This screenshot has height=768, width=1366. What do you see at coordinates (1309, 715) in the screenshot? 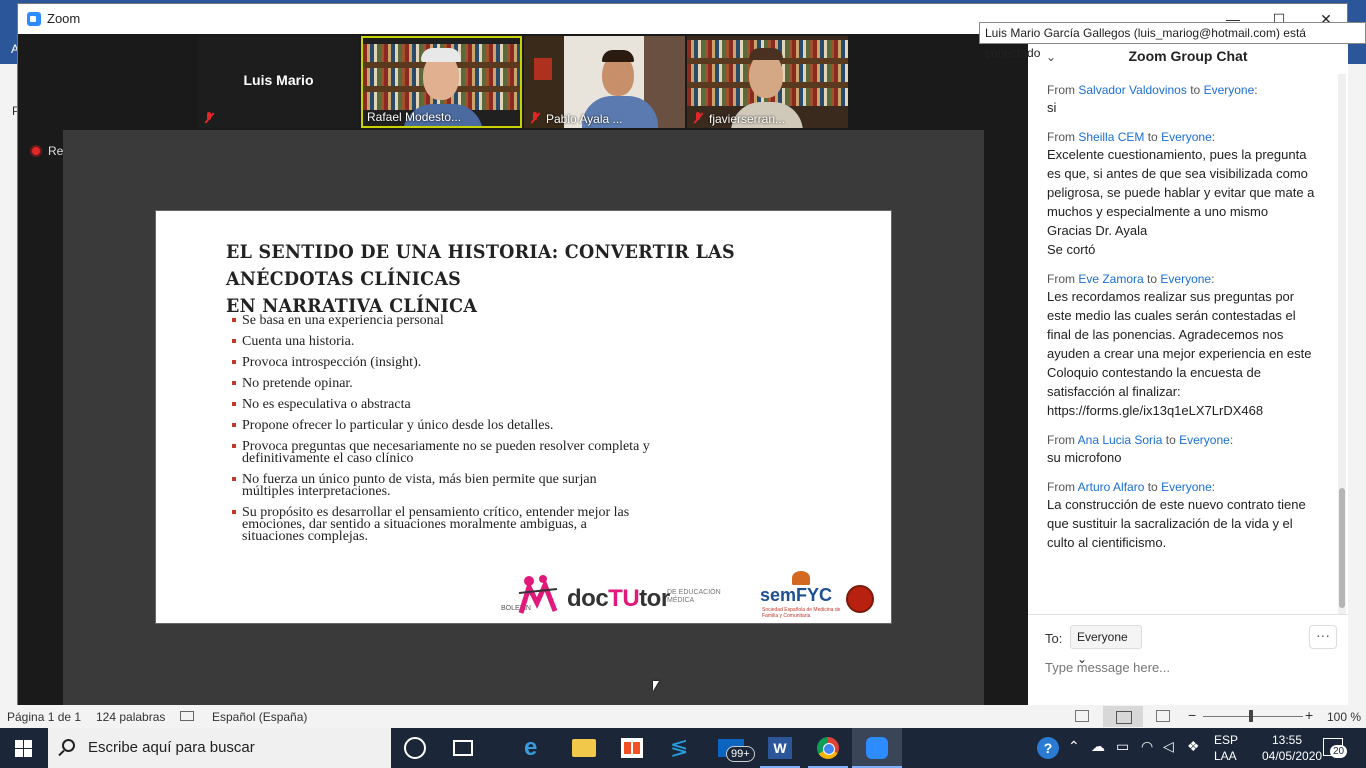
I see `zoom-in-button: +` at bounding box center [1309, 715].